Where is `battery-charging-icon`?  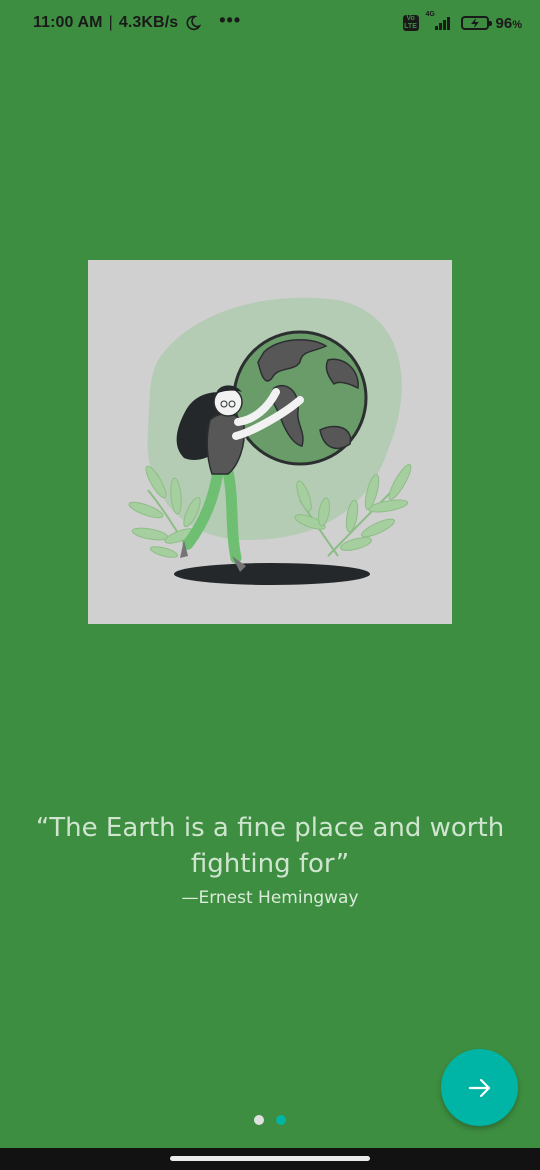
battery-charging-icon is located at coordinates (476, 23).